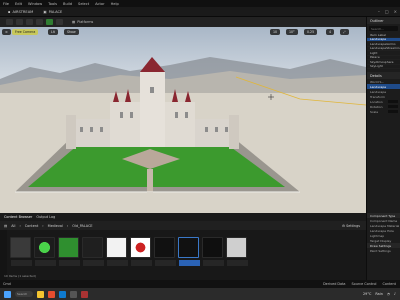 This screenshot has width=400, height=300. Describe the element at coordinates (20, 12) in the screenshot. I see `project-tab: ▪ AIRSTREAM` at that location.